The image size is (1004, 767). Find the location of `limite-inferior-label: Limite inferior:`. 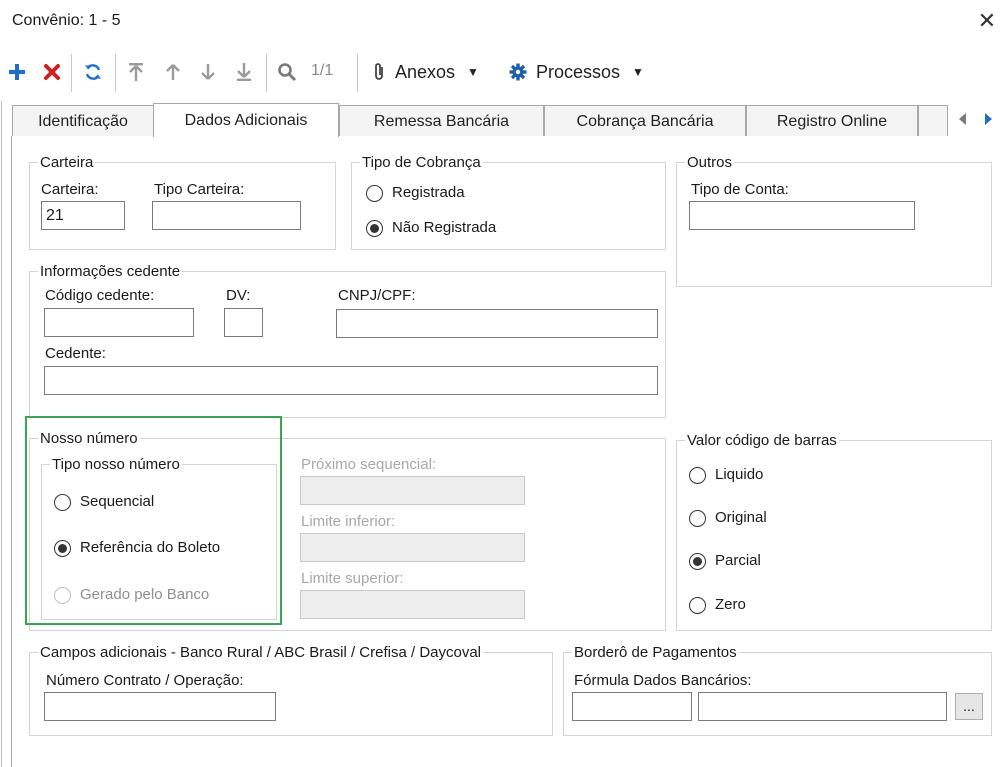

limite-inferior-label: Limite inferior: is located at coordinates (348, 521).